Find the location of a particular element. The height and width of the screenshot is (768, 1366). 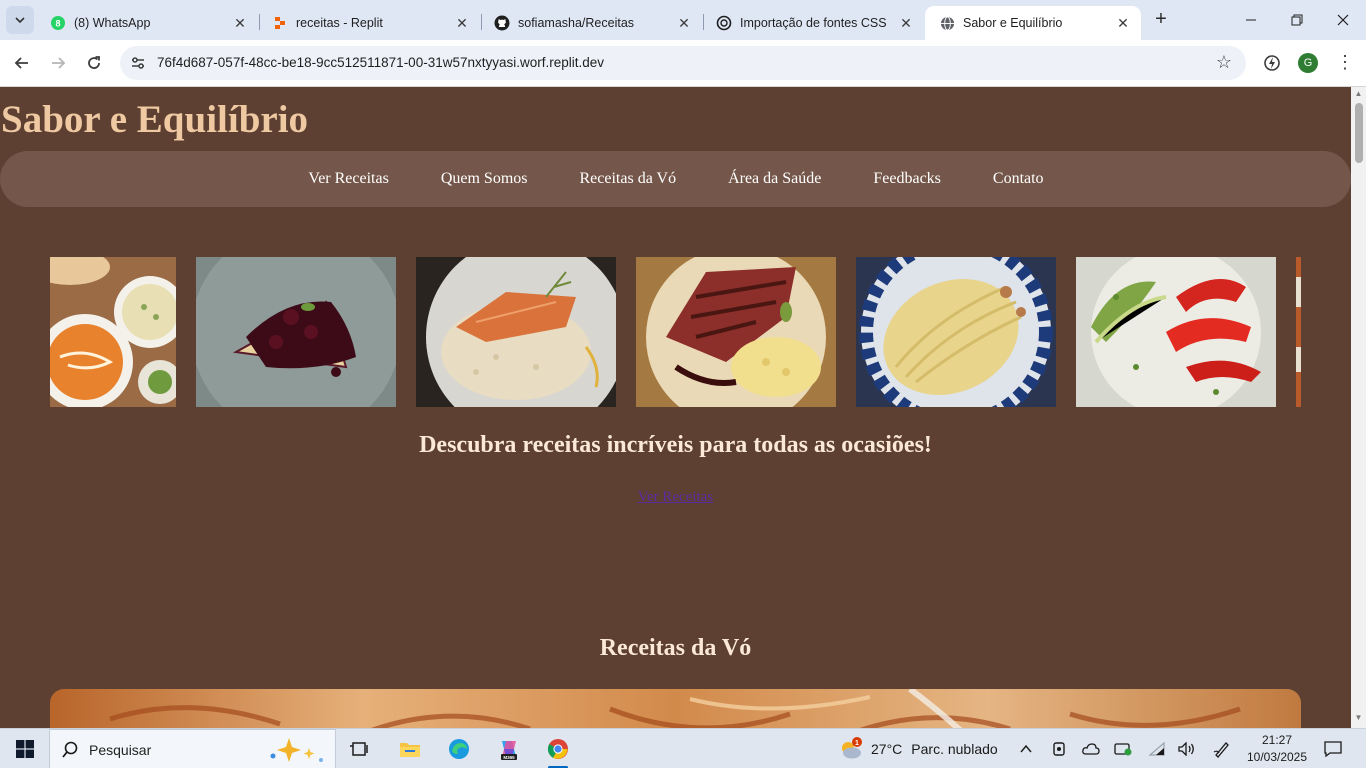

nav-link-receitas-da-vo: Receitas da Vó is located at coordinates (628, 179).